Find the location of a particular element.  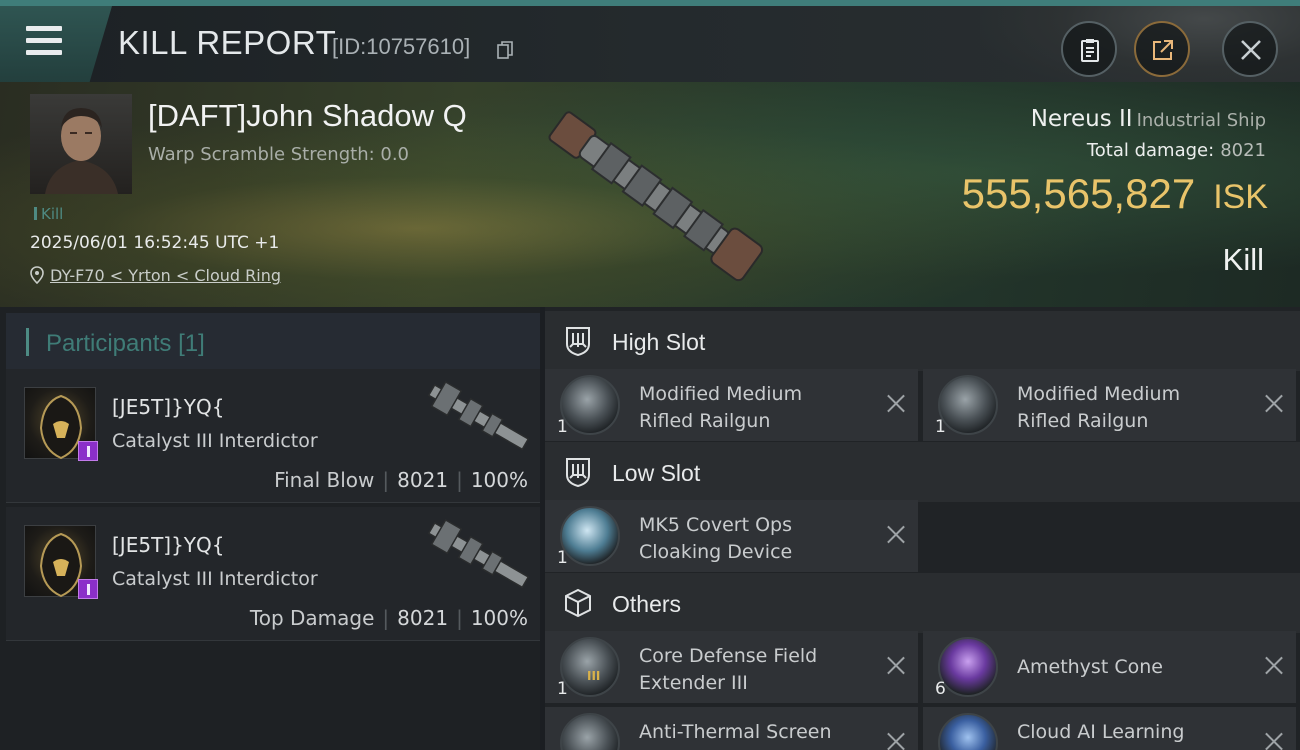

header-bar: KILL REPORT [ID:10757610] is located at coordinates (650, 41).